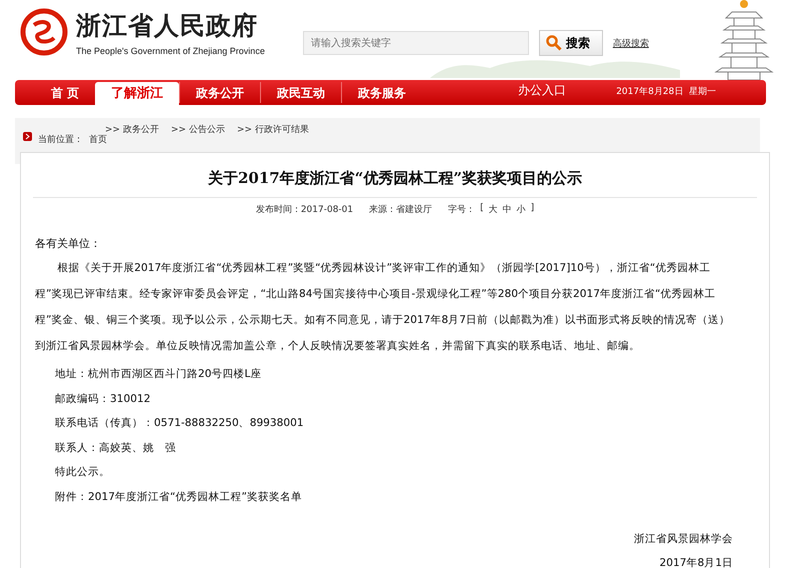  I want to click on salutation-text: 各有关单位：, so click(68, 243).